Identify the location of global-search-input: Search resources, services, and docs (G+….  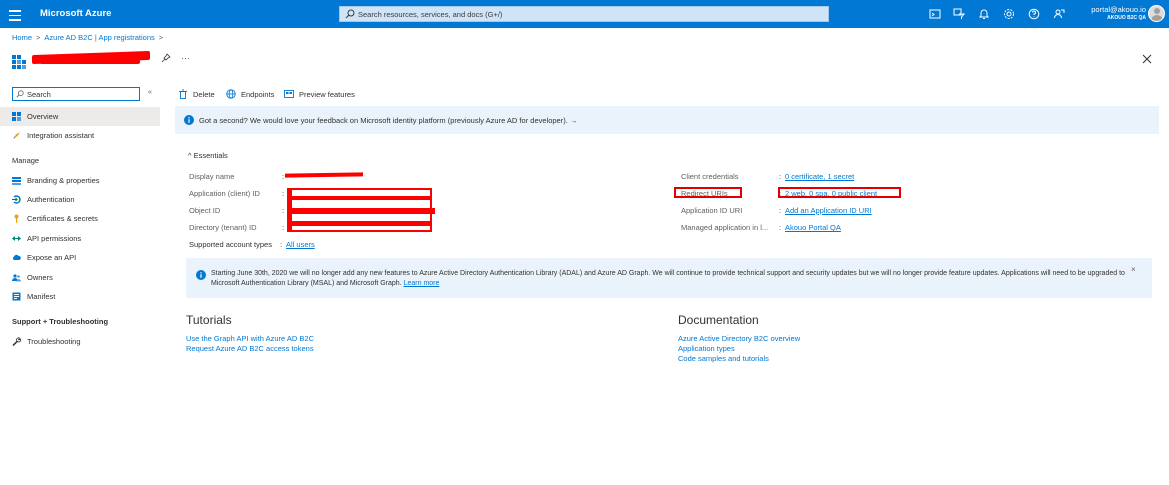
(584, 14).